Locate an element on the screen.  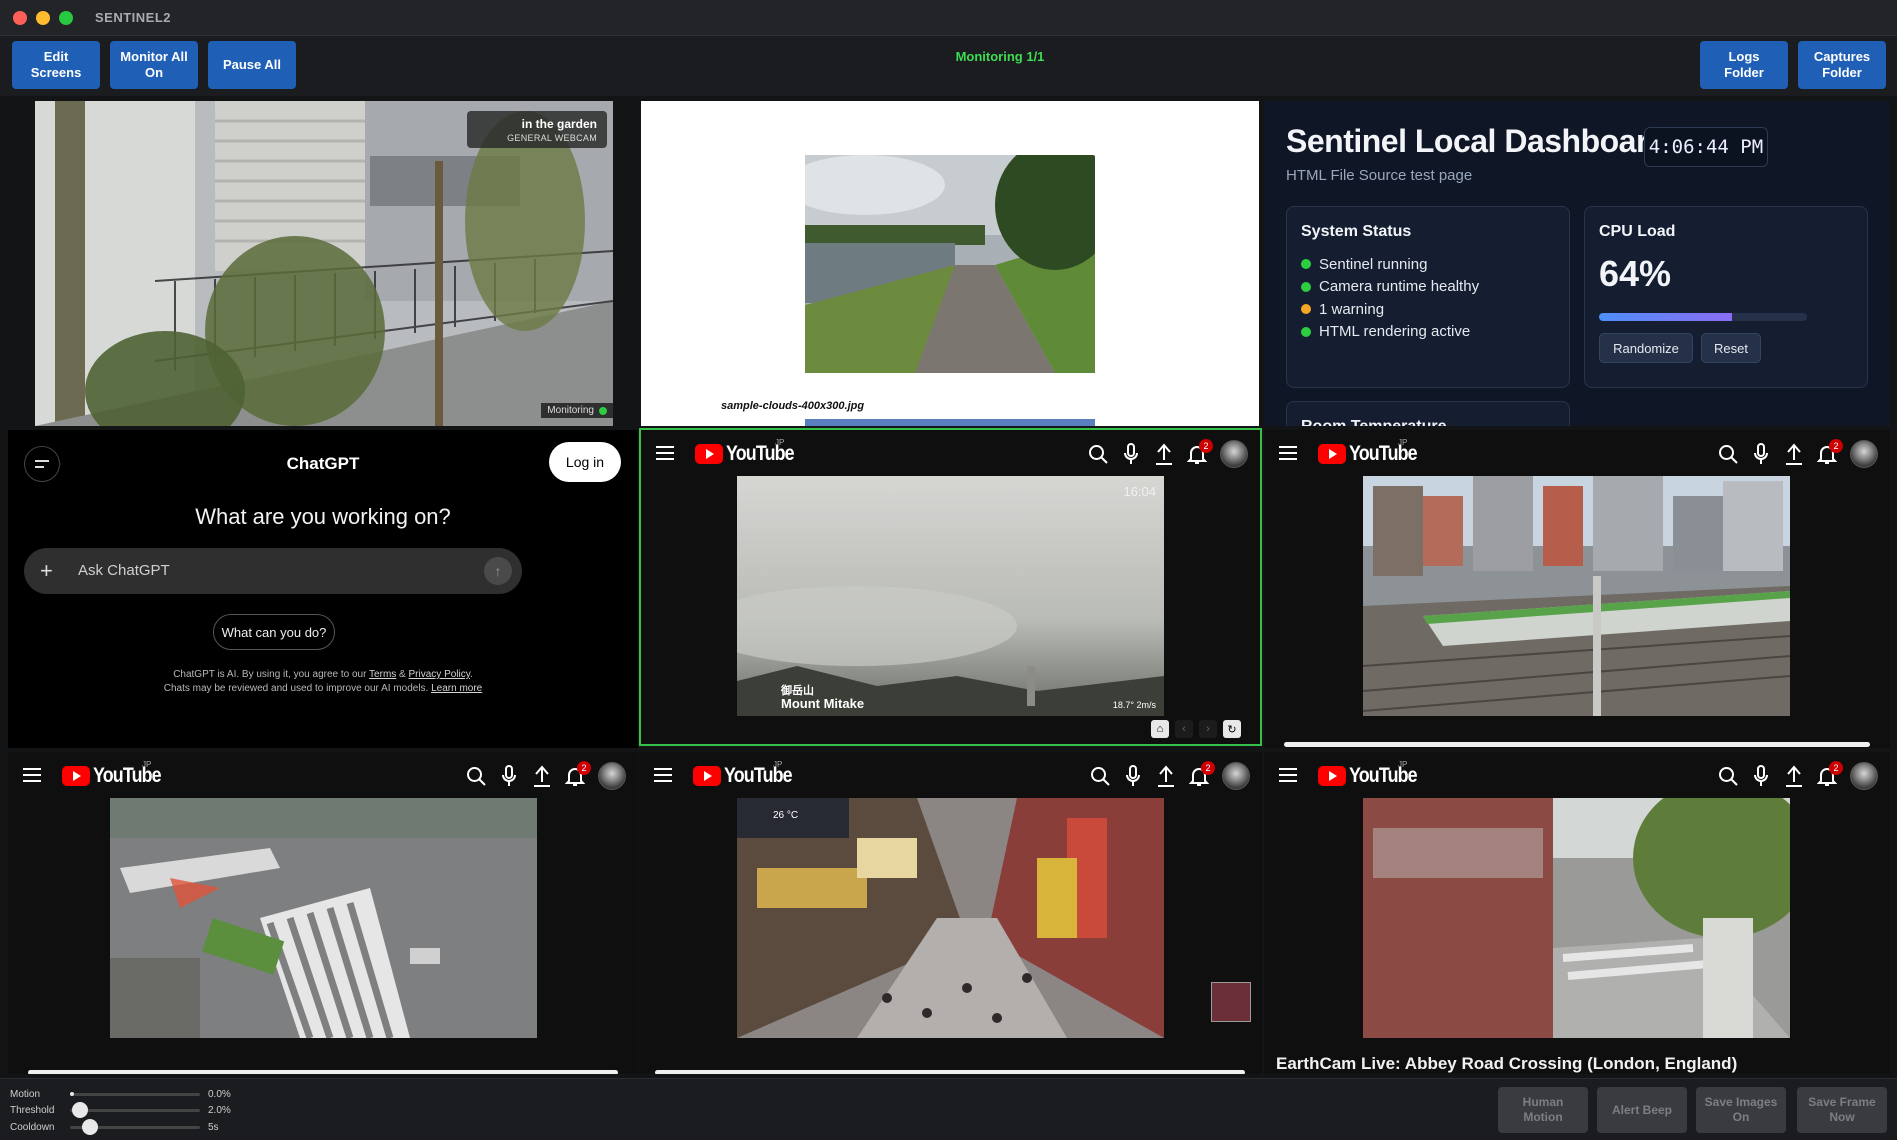
mitake-video: 16:04 御岳山 Mount Mitake 18.7° 2m/s is located at coordinates (950, 596).